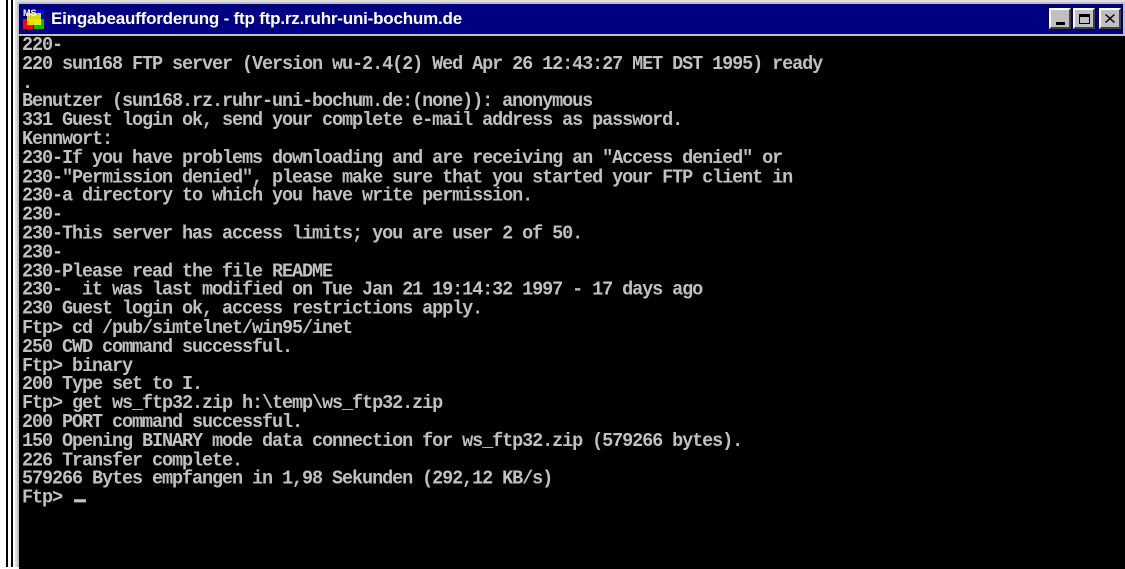 The image size is (1125, 569). I want to click on close-button, so click(1110, 18).